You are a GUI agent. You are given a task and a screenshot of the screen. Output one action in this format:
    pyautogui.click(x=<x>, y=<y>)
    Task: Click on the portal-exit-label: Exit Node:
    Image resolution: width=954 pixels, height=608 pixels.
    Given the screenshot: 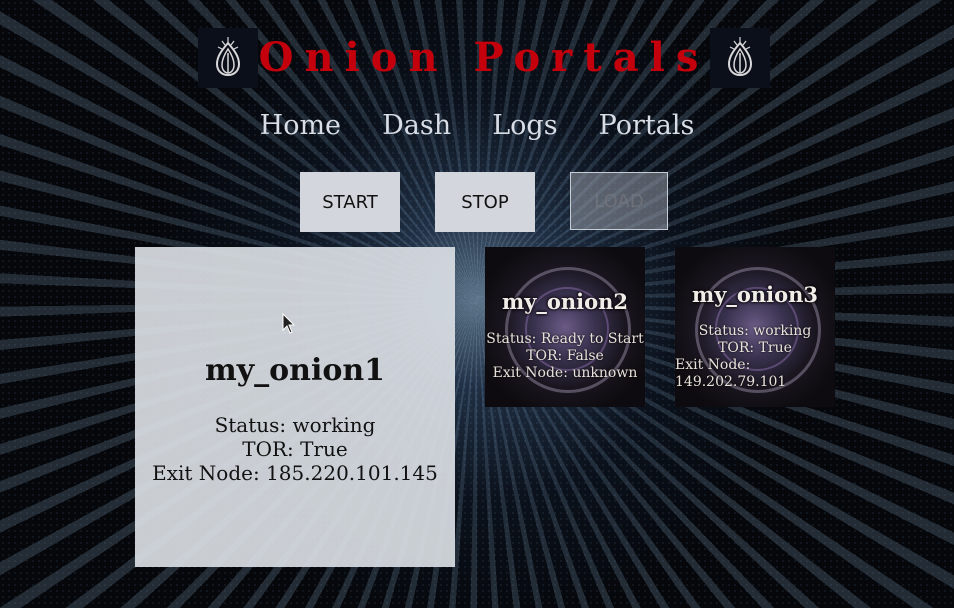 What is the action you would take?
    pyautogui.click(x=713, y=365)
    